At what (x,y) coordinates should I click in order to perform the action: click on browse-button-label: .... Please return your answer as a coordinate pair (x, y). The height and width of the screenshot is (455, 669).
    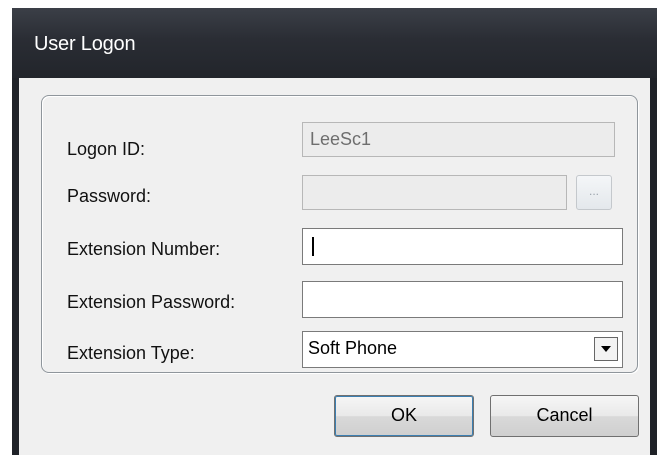
    Looking at the image, I should click on (593, 191).